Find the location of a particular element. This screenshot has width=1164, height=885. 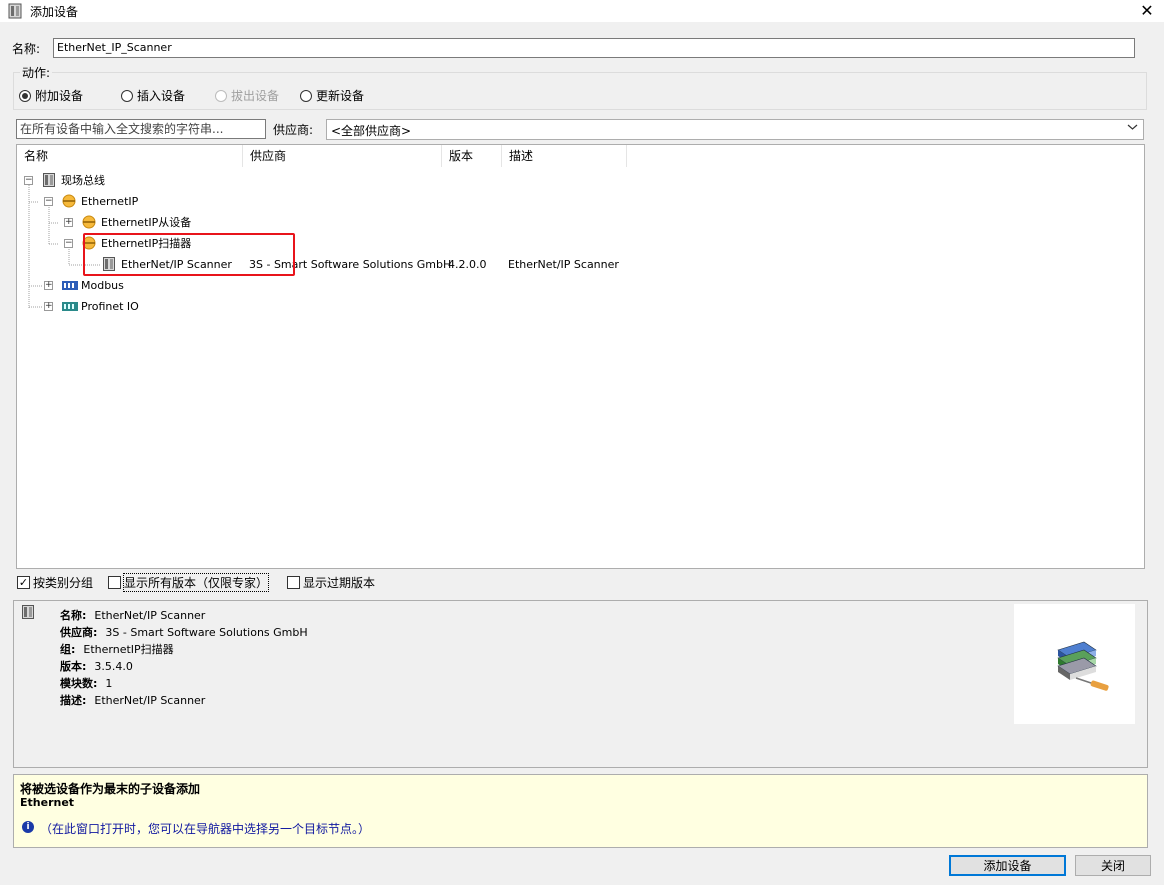

library-books-icon is located at coordinates (1083, 666).